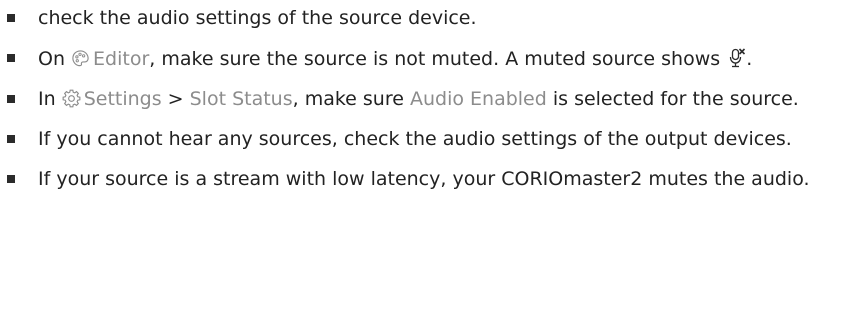 The width and height of the screenshot is (859, 325). What do you see at coordinates (351, 99) in the screenshot?
I see `item-text-mid: , make sure` at bounding box center [351, 99].